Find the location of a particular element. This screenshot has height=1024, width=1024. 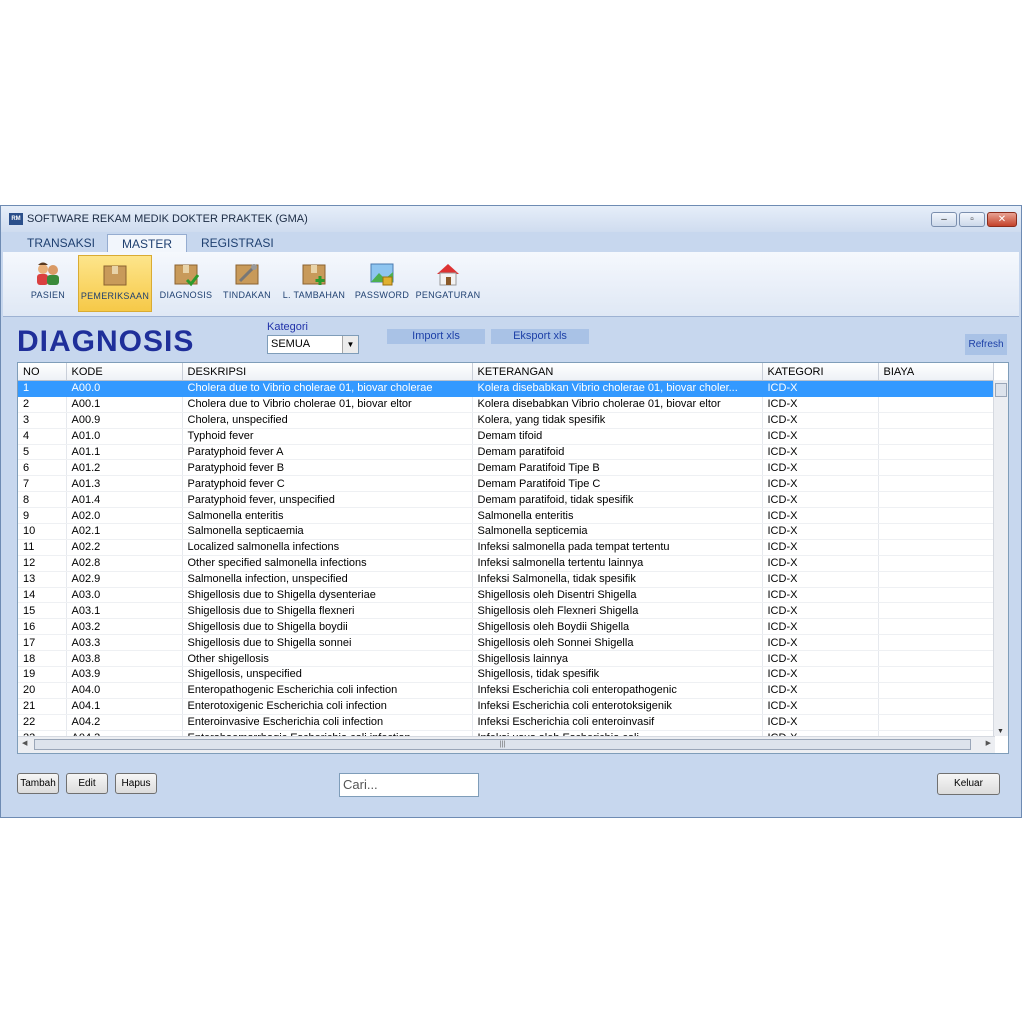

scroll-left-icon: ◀ is located at coordinates (24, 743).